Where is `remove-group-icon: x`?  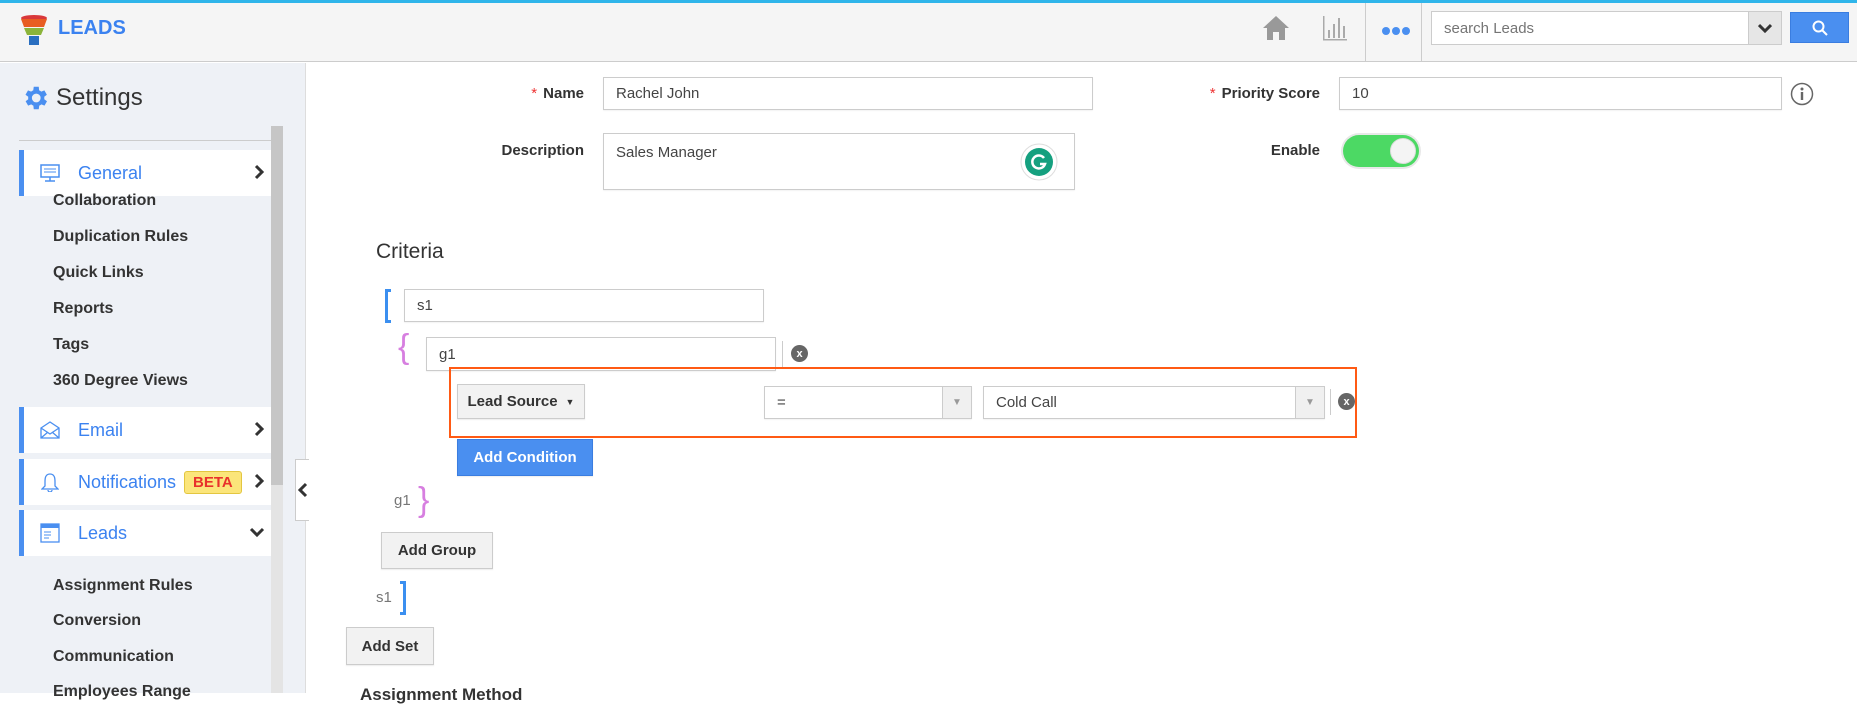
remove-group-icon: x is located at coordinates (799, 353).